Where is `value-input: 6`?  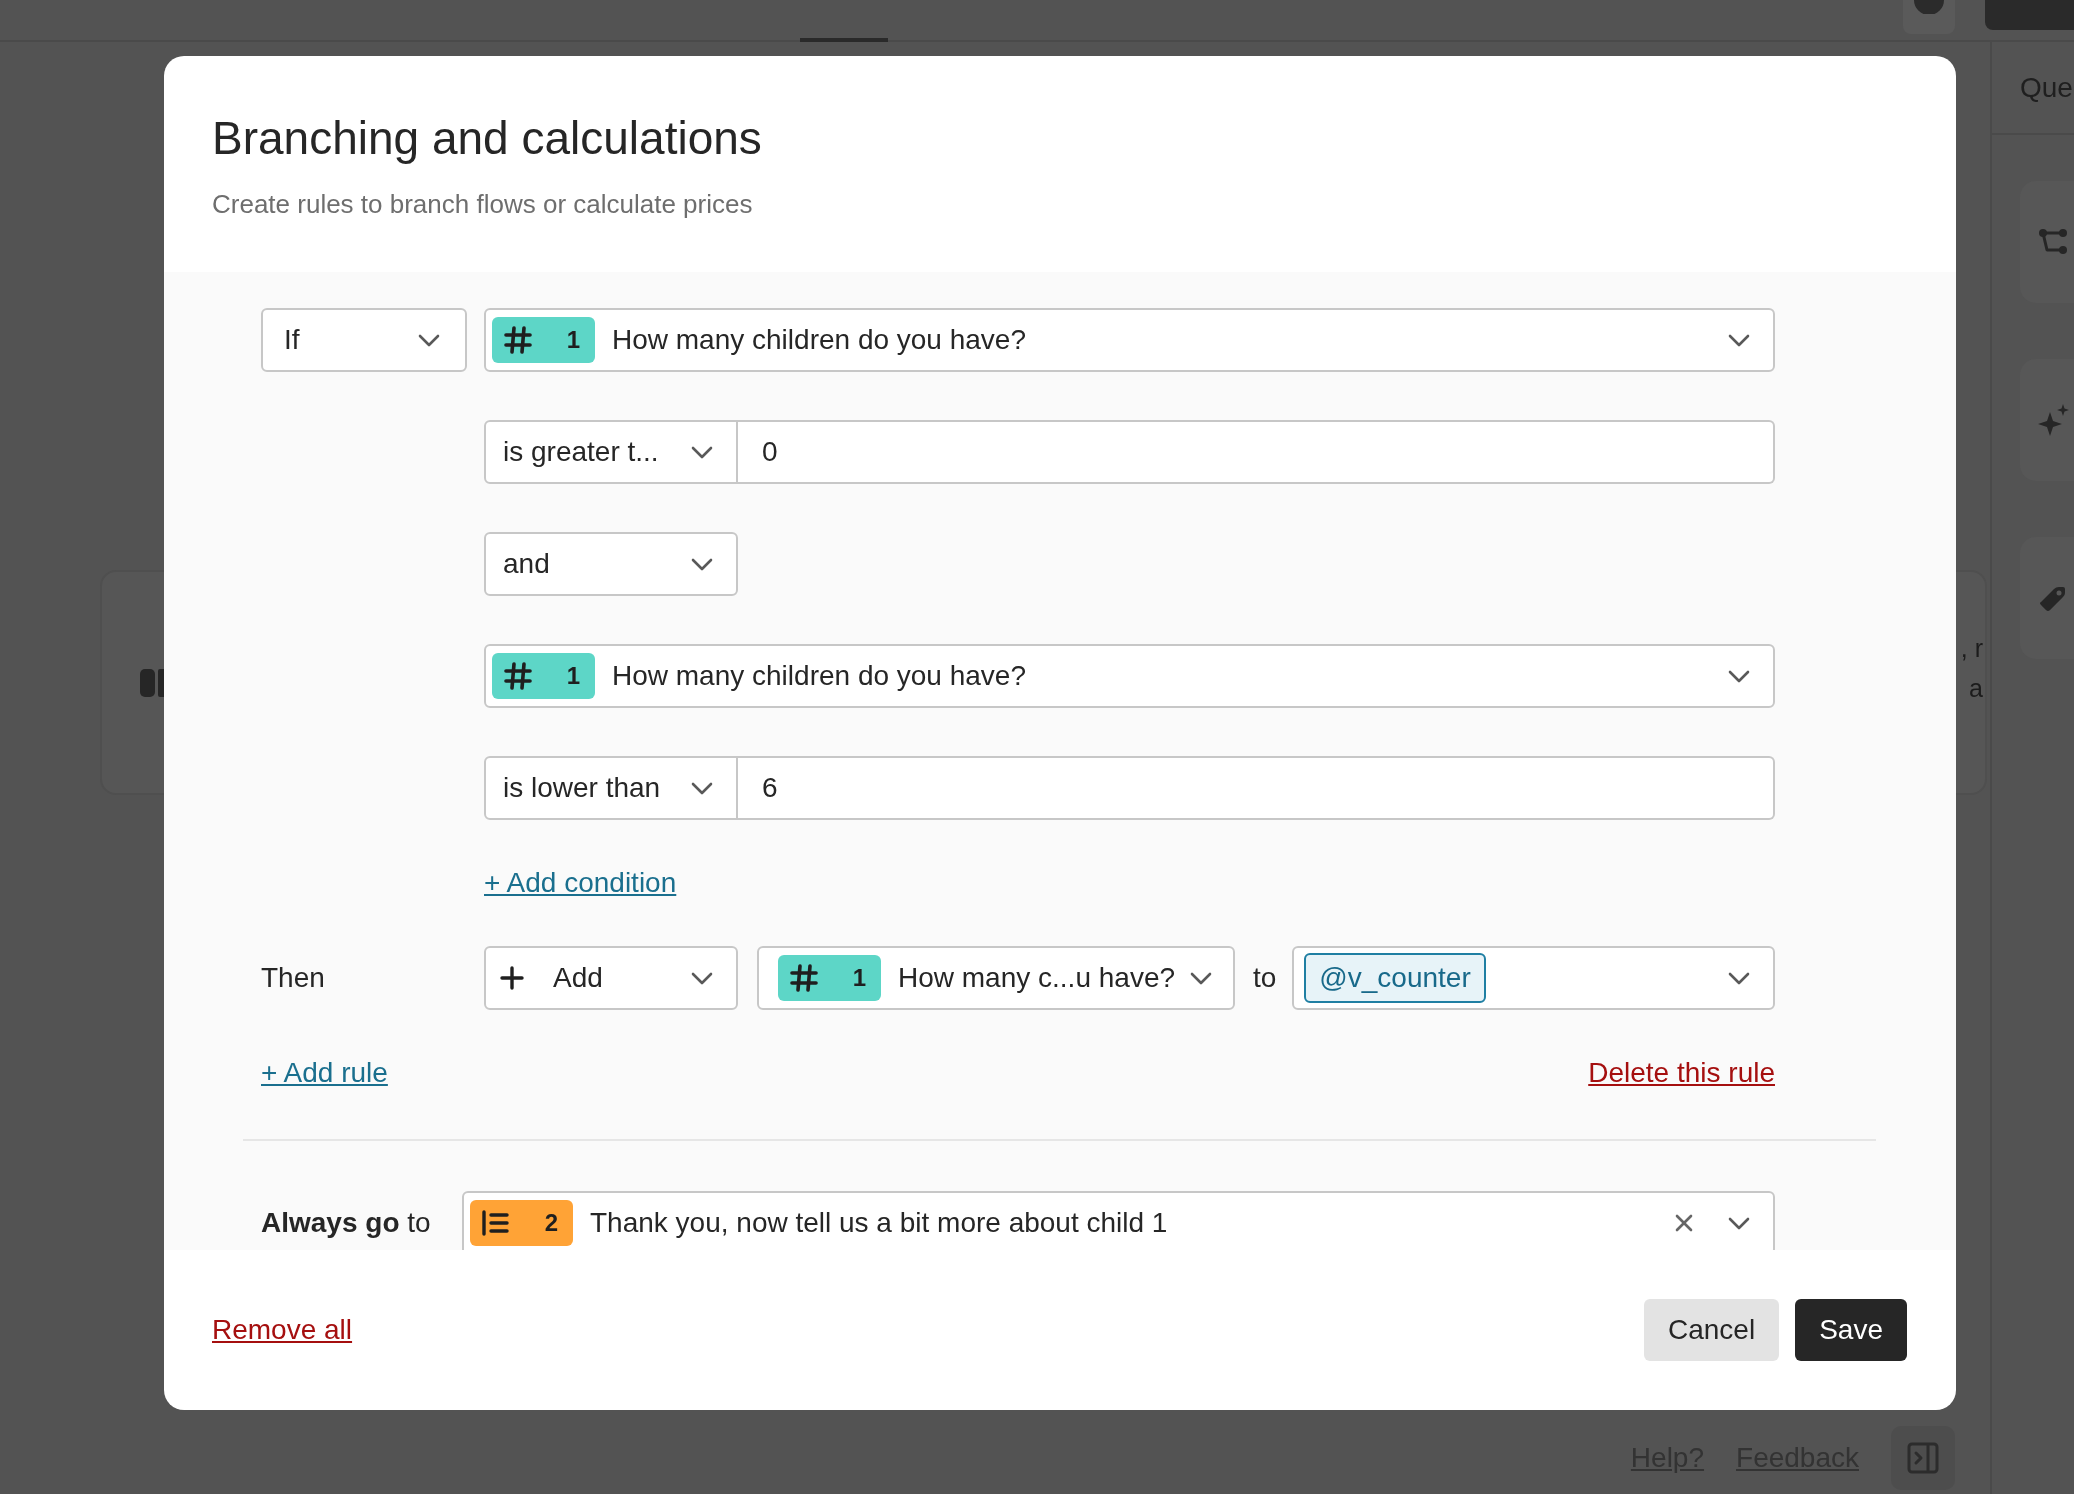 value-input: 6 is located at coordinates (1256, 788).